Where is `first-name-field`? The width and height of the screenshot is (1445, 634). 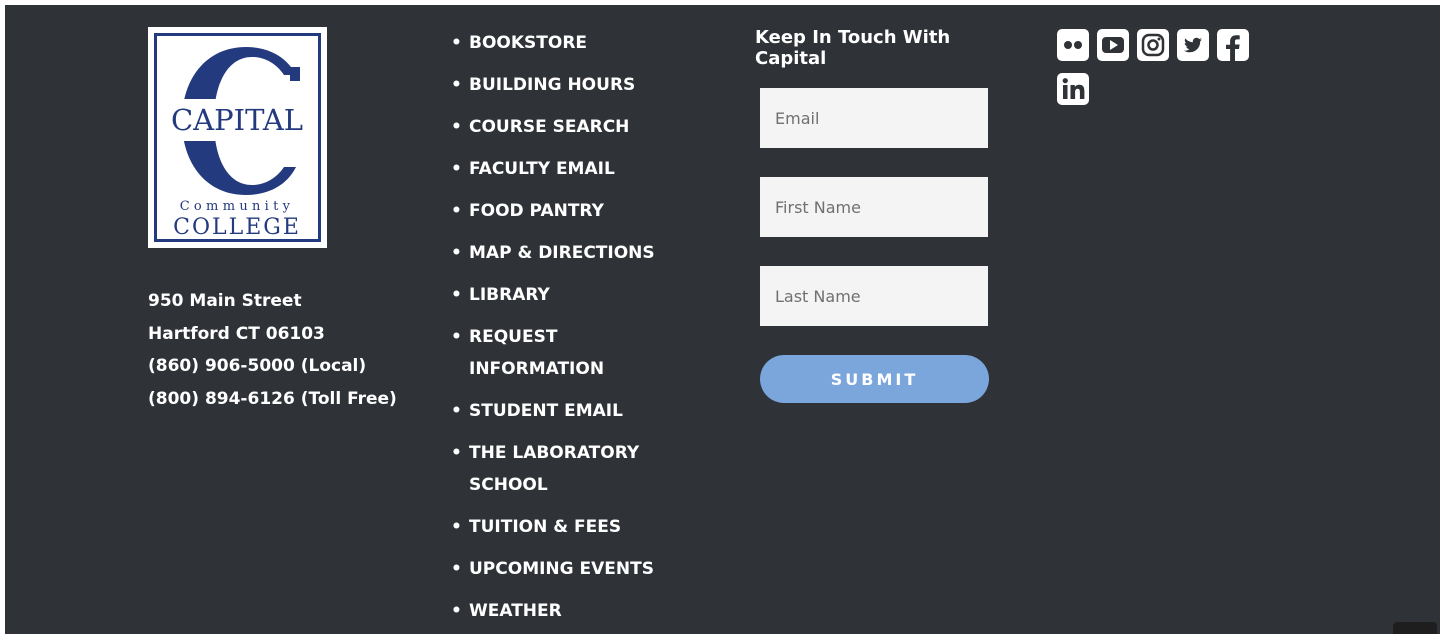
first-name-field is located at coordinates (874, 207).